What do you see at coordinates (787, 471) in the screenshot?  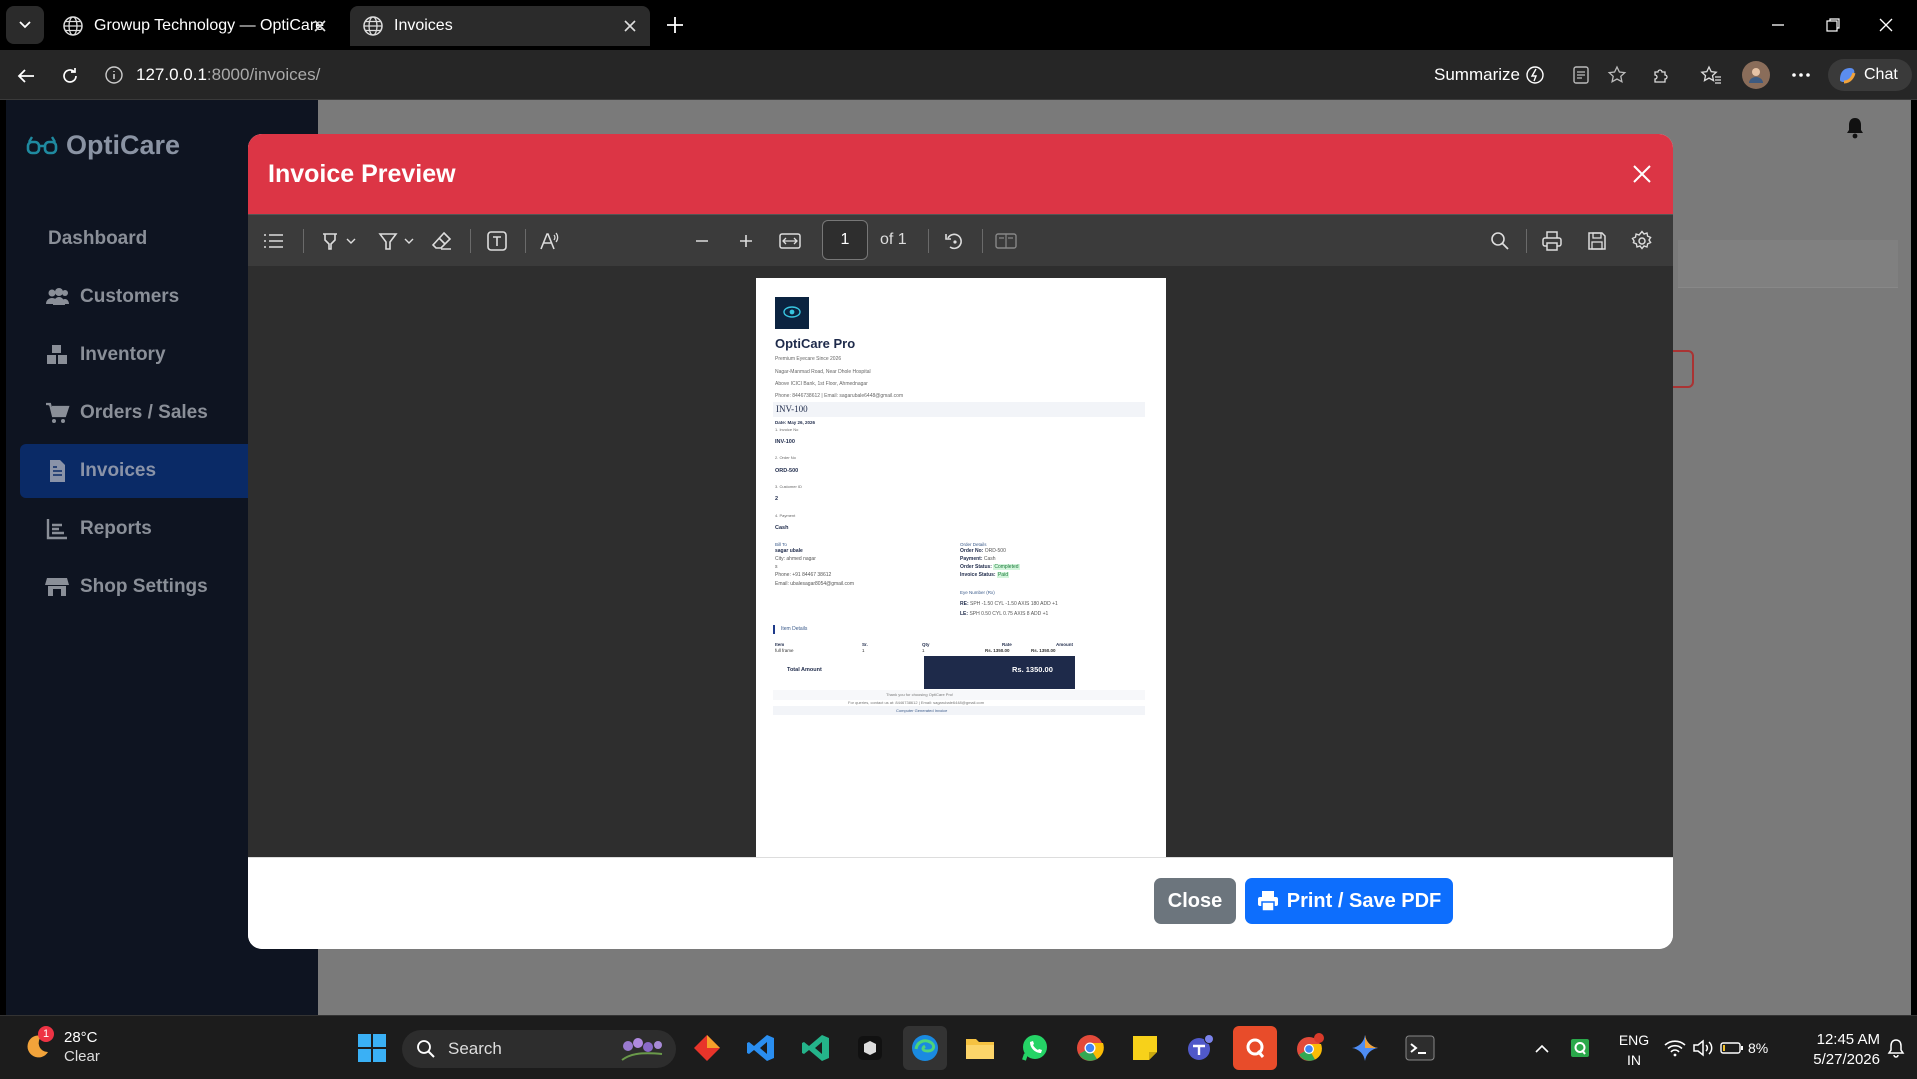 I see `field-value: ORD-500` at bounding box center [787, 471].